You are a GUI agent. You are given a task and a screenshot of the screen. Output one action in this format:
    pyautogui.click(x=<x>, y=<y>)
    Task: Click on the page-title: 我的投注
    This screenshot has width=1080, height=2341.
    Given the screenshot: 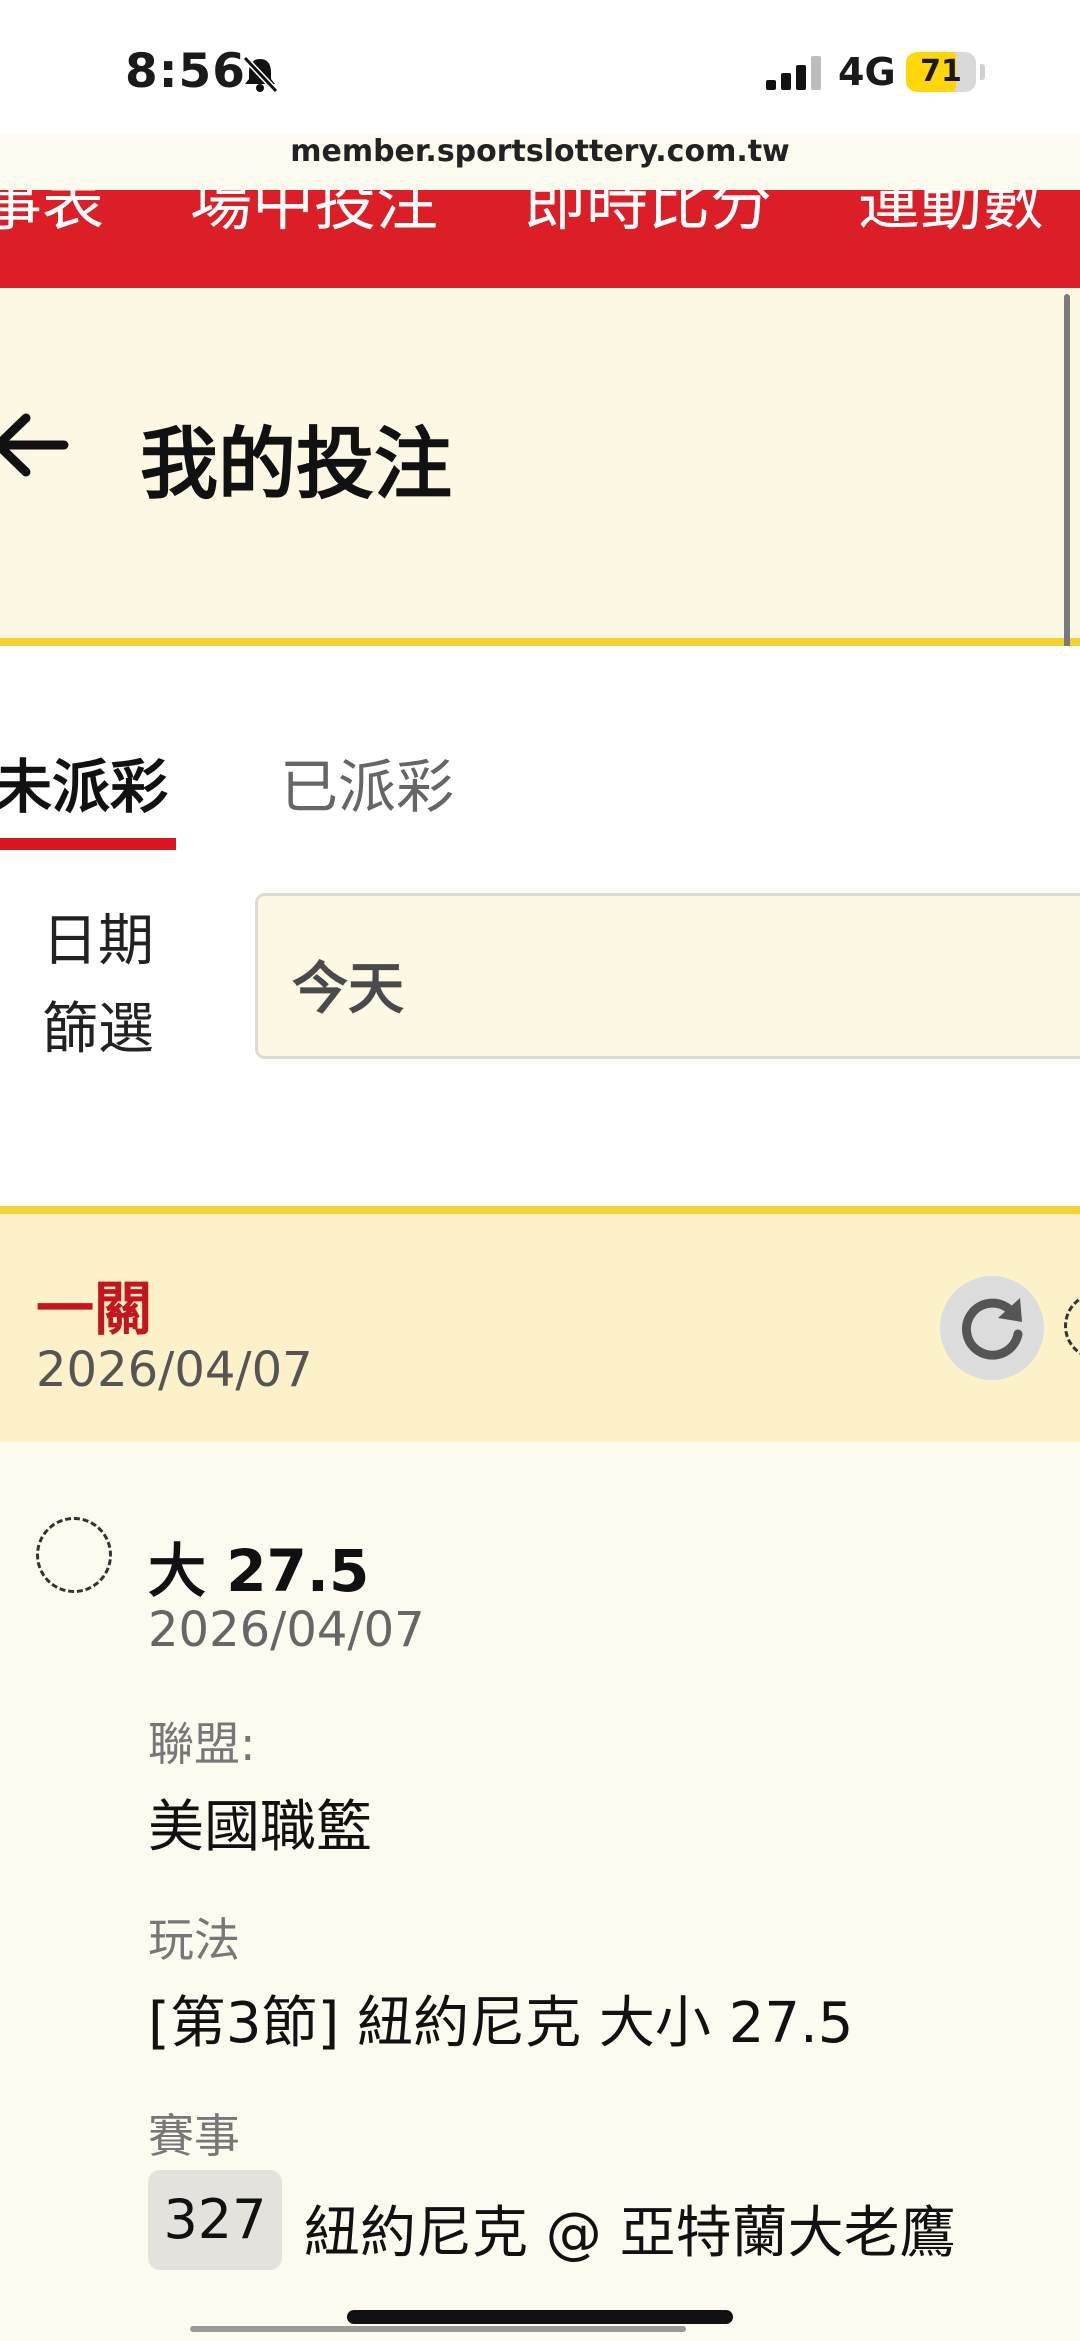 What is the action you would take?
    pyautogui.click(x=296, y=465)
    